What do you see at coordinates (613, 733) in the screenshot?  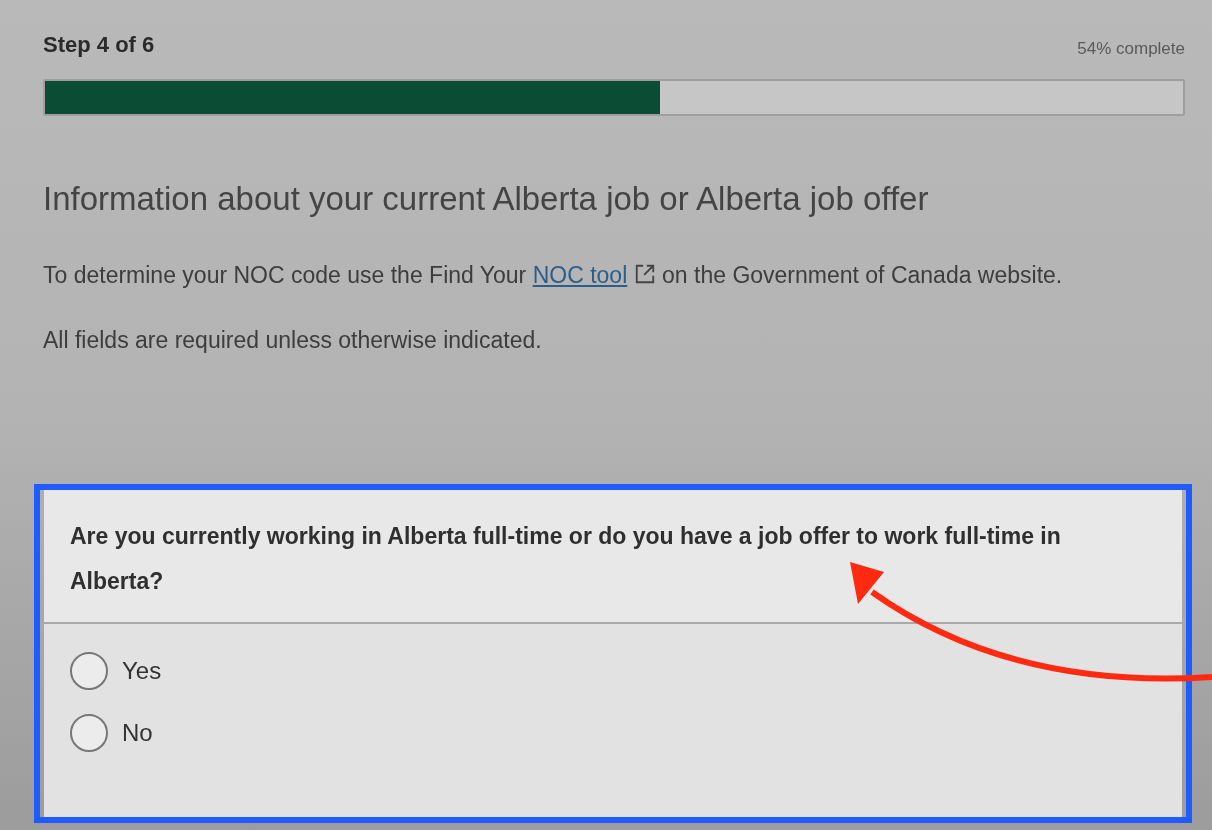 I see `radio-option: No` at bounding box center [613, 733].